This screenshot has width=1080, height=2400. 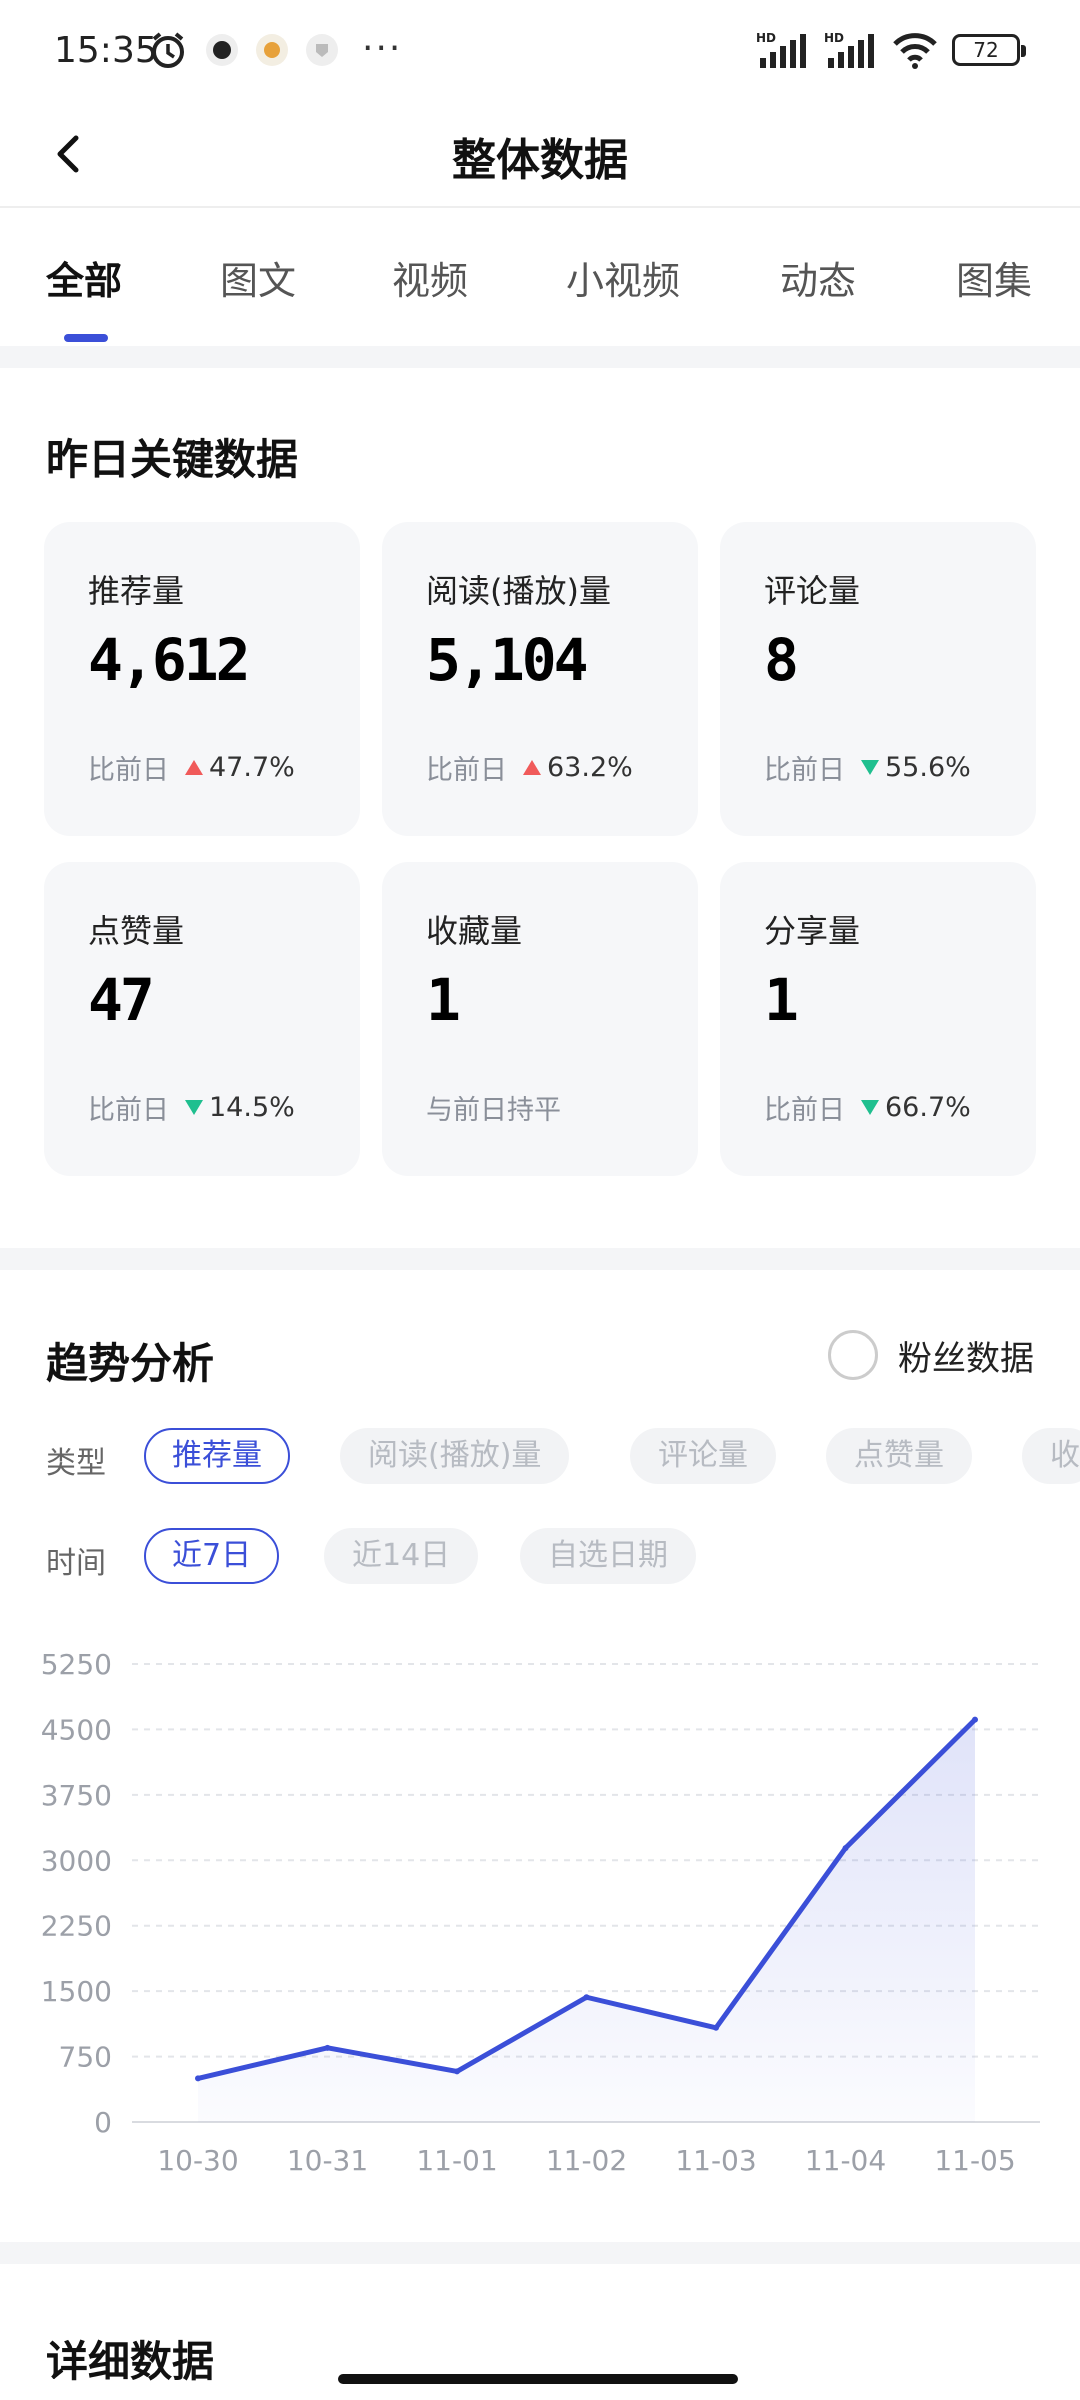 I want to click on stat-label: 点赞量, so click(x=136, y=931).